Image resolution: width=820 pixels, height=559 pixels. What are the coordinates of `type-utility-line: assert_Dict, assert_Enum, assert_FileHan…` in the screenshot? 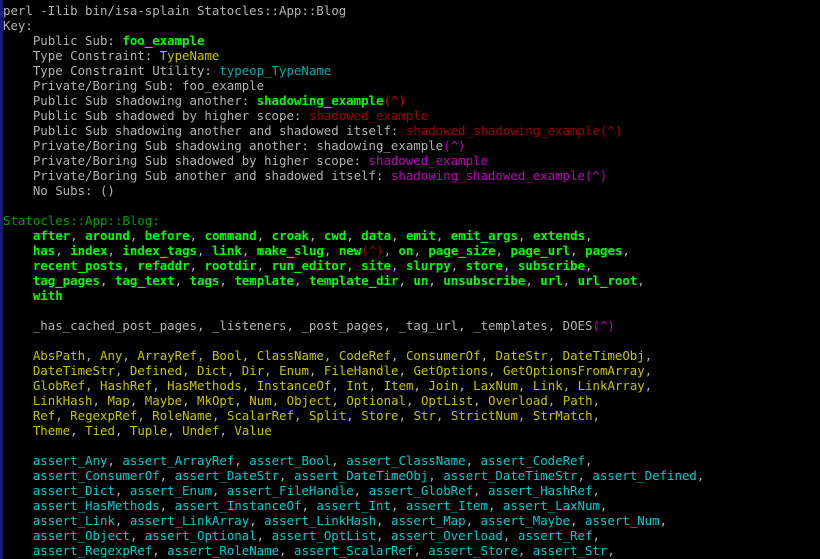 It's located at (411, 490).